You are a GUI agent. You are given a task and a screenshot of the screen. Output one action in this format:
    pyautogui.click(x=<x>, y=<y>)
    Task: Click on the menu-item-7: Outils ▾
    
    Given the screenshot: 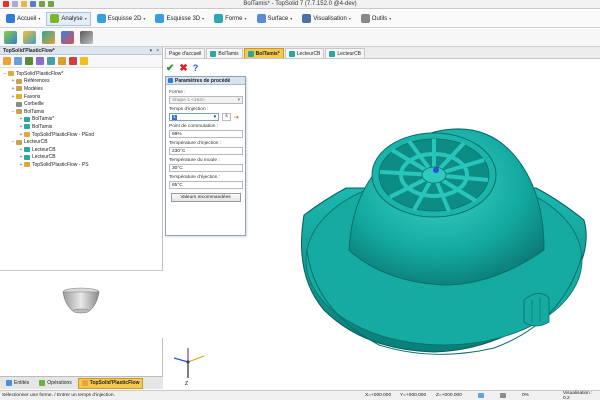 What is the action you would take?
    pyautogui.click(x=376, y=19)
    